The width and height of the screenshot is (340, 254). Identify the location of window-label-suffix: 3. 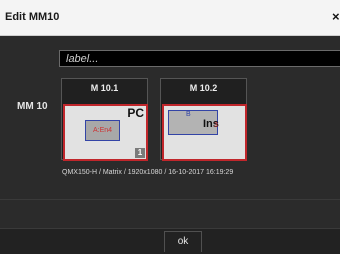
(216, 125).